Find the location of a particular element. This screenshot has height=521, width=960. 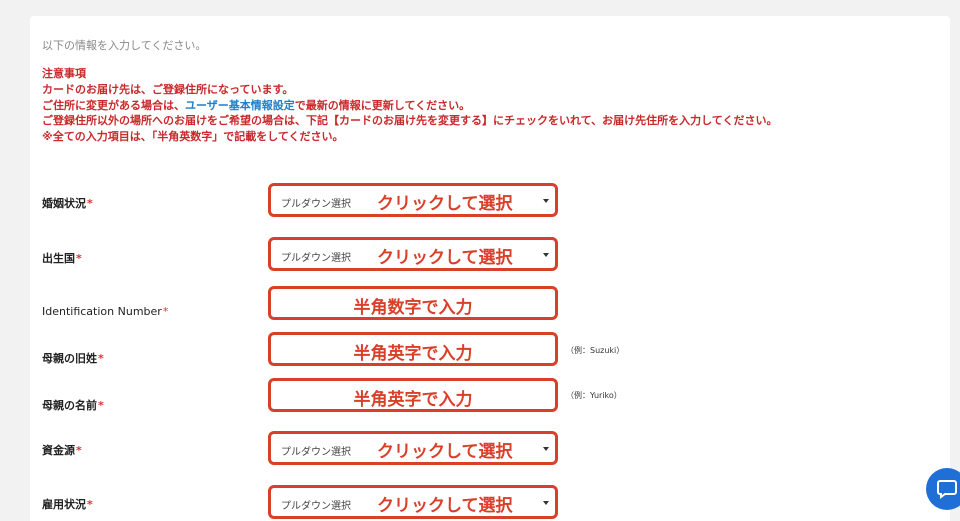

mother-first-name-input: 半角英字で入力 is located at coordinates (413, 395).